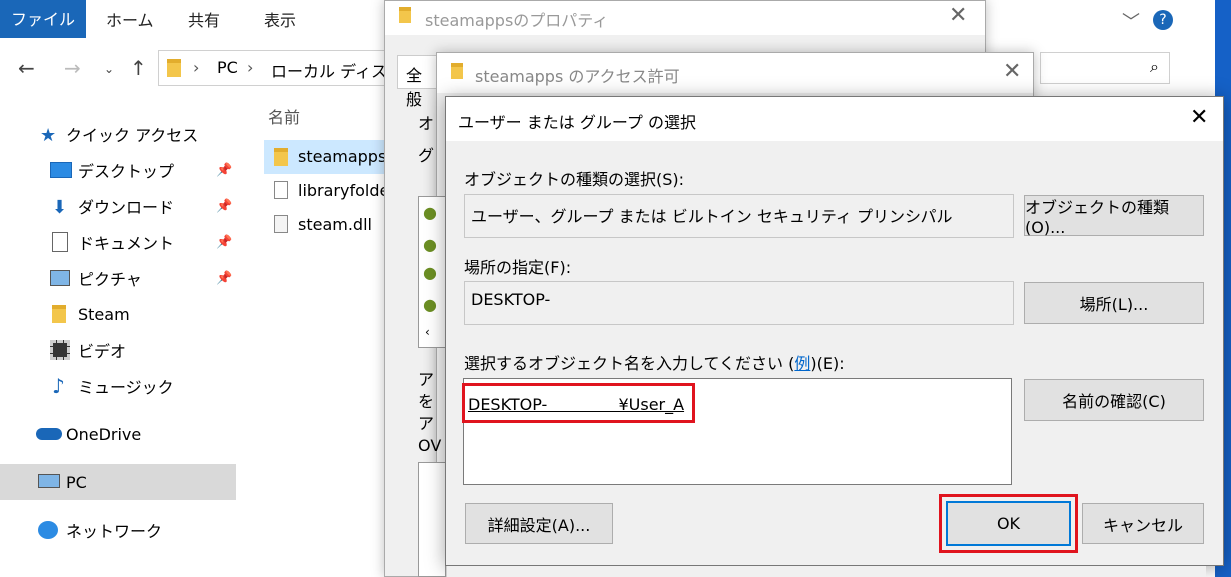 The height and width of the screenshot is (577, 1231). I want to click on highlight-box-ok, so click(1008, 523).